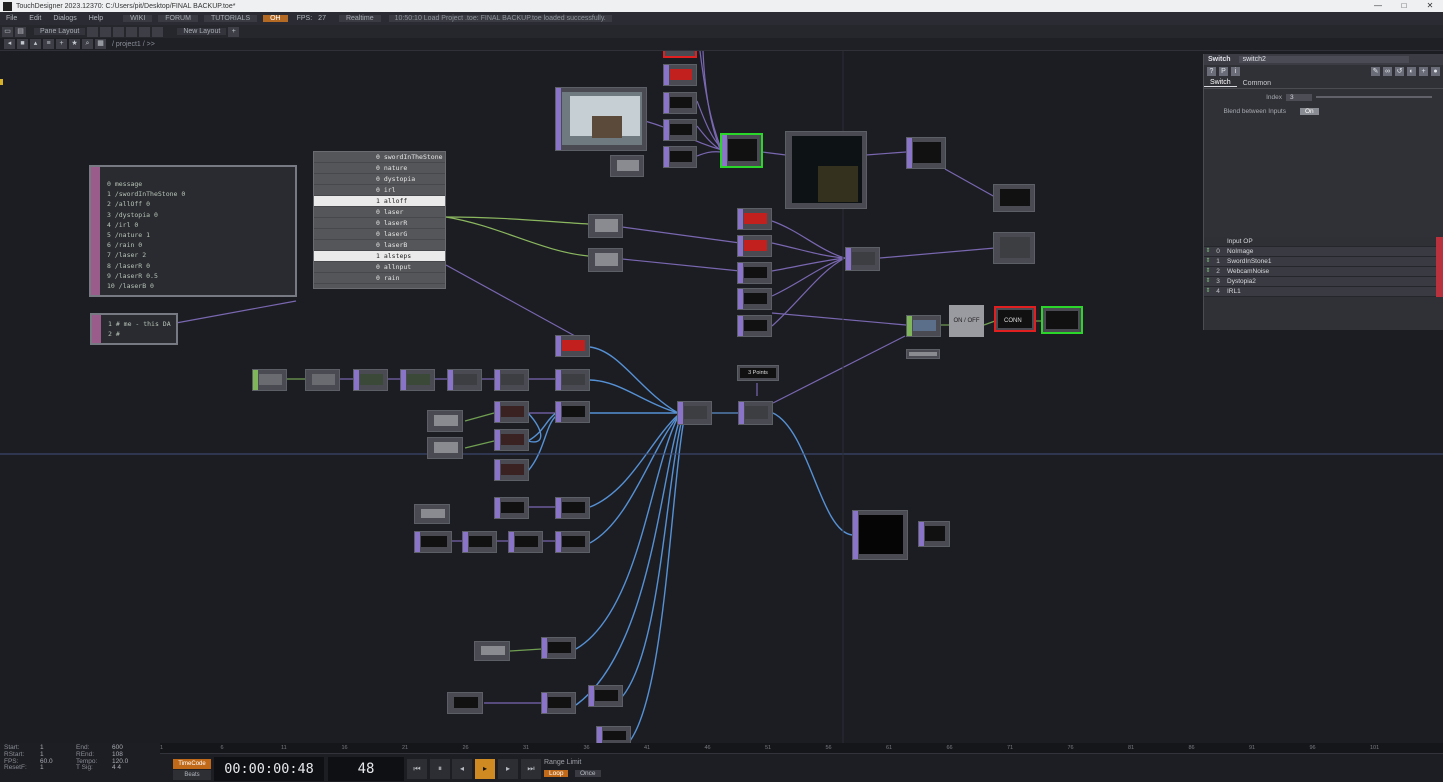  What do you see at coordinates (1309, 111) in the screenshot?
I see `blend-toggle: On` at bounding box center [1309, 111].